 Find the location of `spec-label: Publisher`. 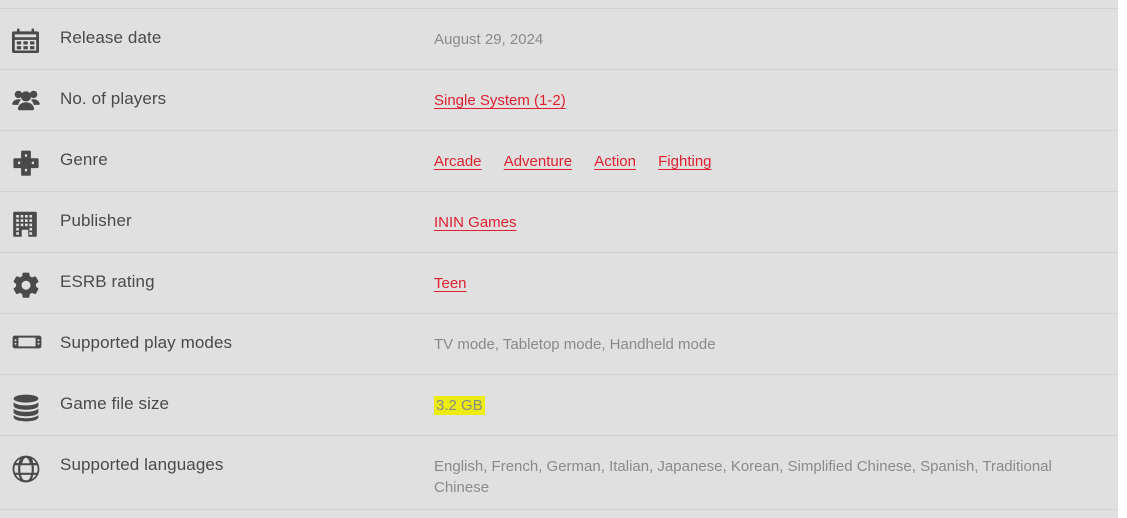

spec-label: Publisher is located at coordinates (96, 220).